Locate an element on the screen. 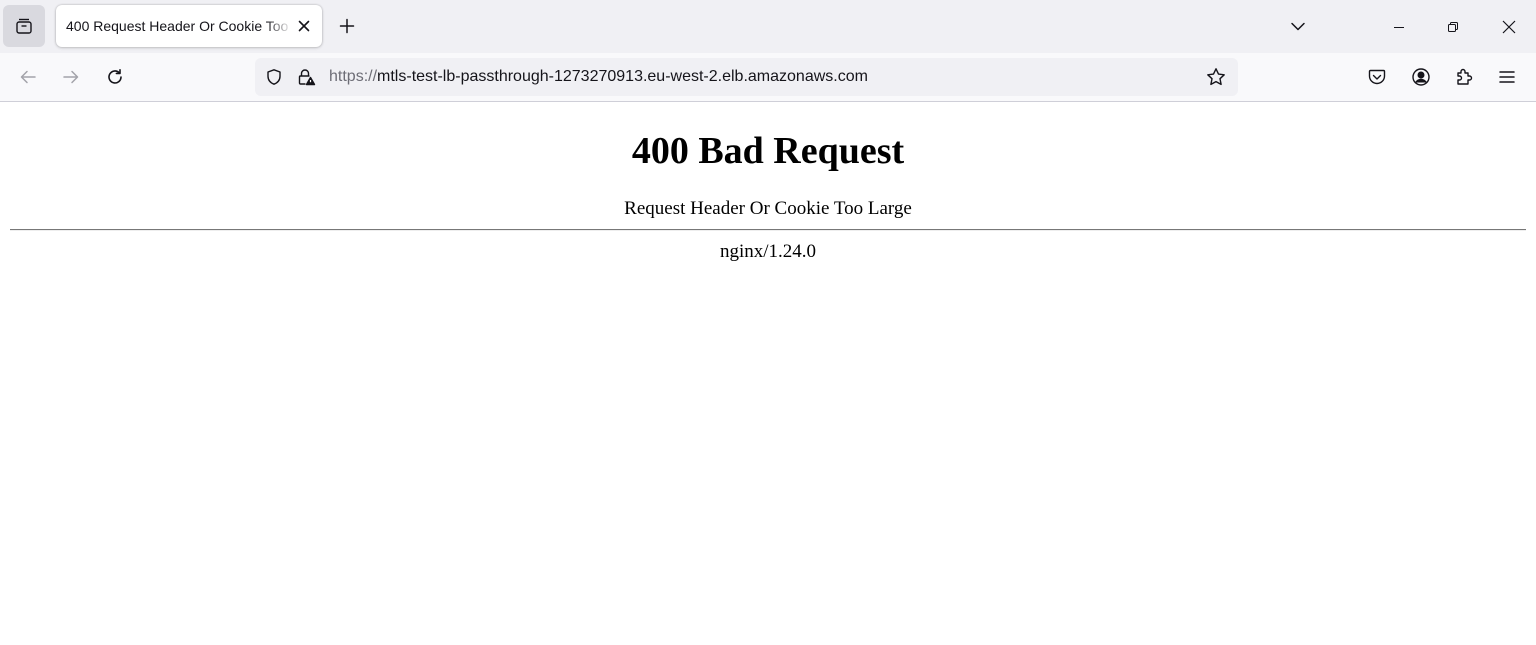  puzzle-icon is located at coordinates (1464, 77).